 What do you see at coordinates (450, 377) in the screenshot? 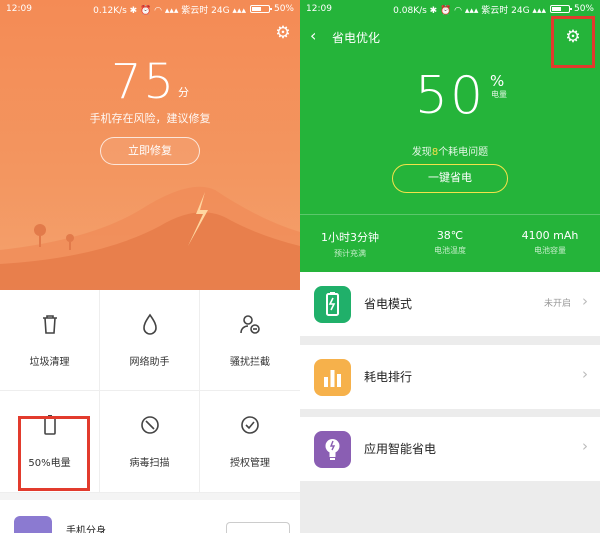
I see `row-power-ranking: 耗电排行 ›` at bounding box center [450, 377].